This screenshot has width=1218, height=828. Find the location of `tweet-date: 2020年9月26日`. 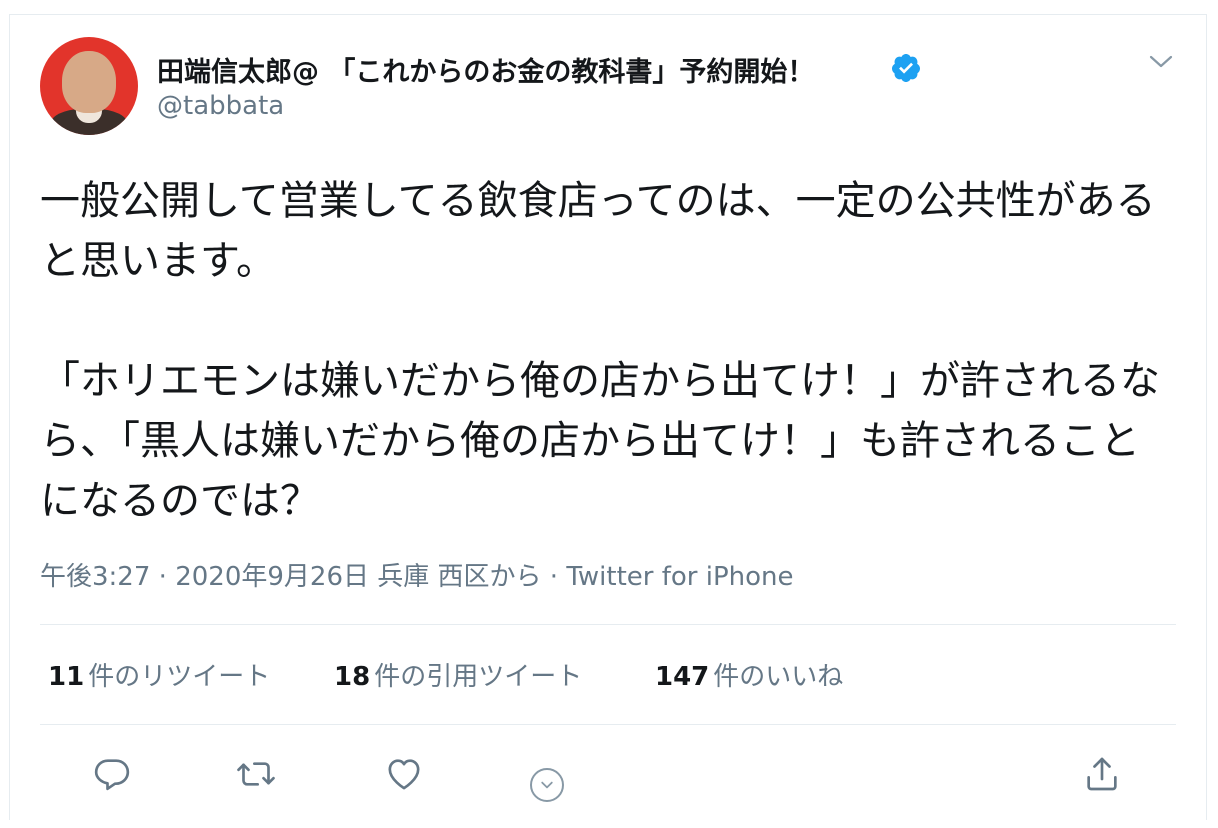

tweet-date: 2020年9月26日 is located at coordinates (272, 577).